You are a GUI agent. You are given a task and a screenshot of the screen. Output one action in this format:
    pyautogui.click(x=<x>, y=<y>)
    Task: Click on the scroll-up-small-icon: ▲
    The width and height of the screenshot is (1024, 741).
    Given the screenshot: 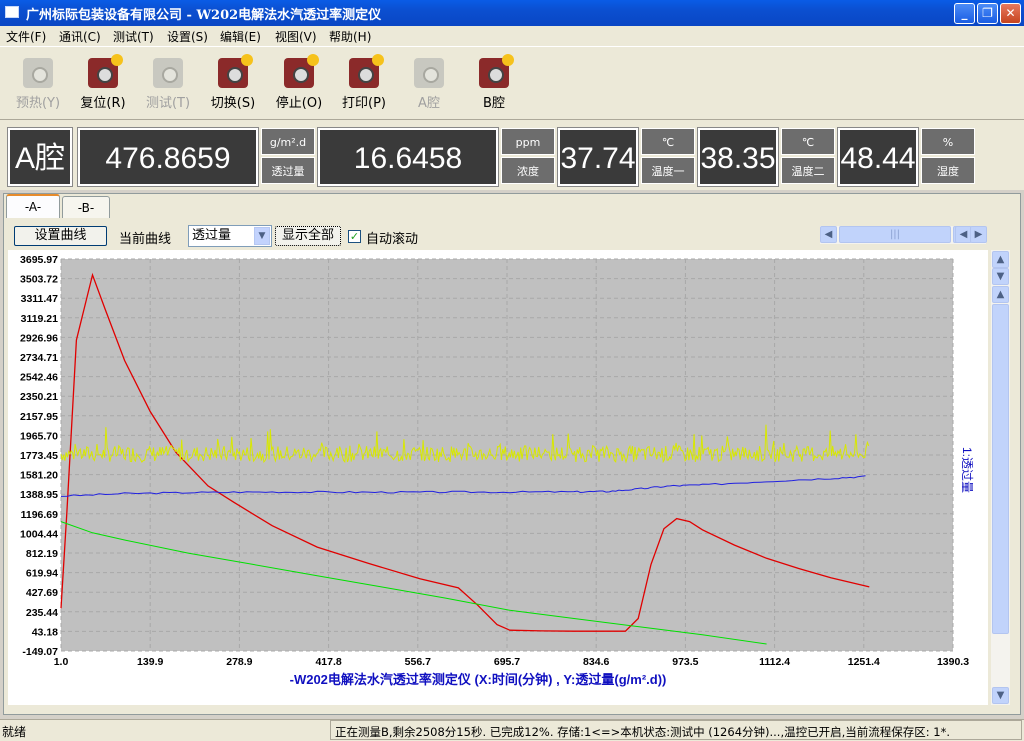 What is the action you would take?
    pyautogui.click(x=1000, y=294)
    